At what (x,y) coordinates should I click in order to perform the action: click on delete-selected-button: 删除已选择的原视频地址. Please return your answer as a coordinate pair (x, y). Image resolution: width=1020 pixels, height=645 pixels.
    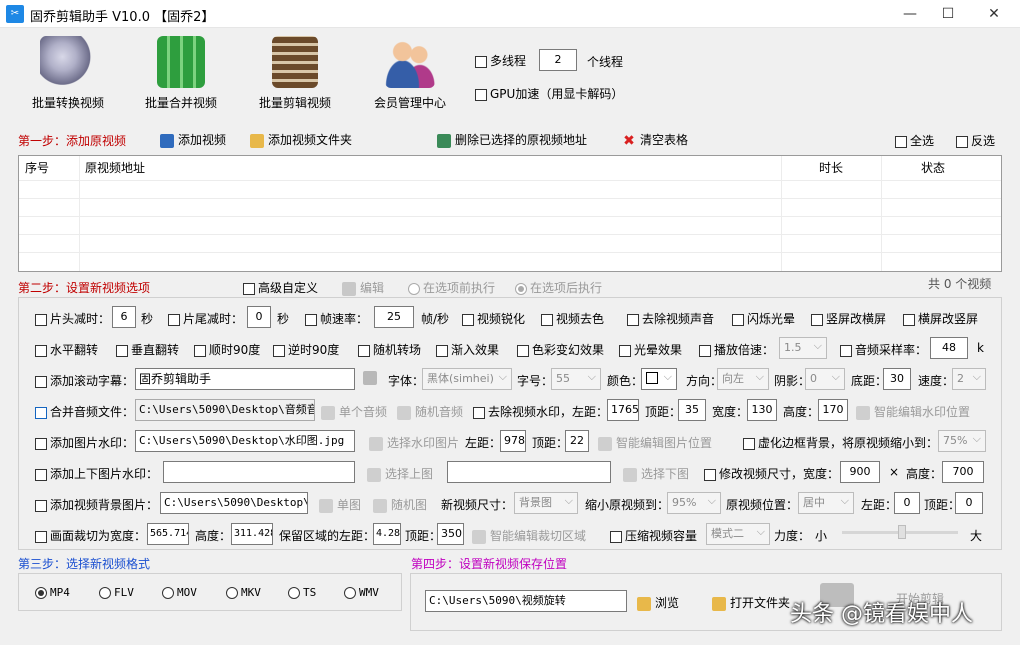
    Looking at the image, I should click on (512, 139).